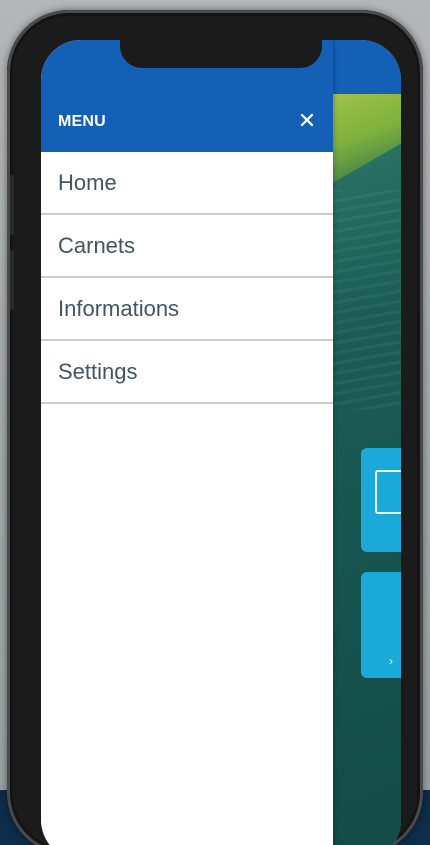 The height and width of the screenshot is (845, 430). What do you see at coordinates (366, 300) in the screenshot?
I see `hero-texture` at bounding box center [366, 300].